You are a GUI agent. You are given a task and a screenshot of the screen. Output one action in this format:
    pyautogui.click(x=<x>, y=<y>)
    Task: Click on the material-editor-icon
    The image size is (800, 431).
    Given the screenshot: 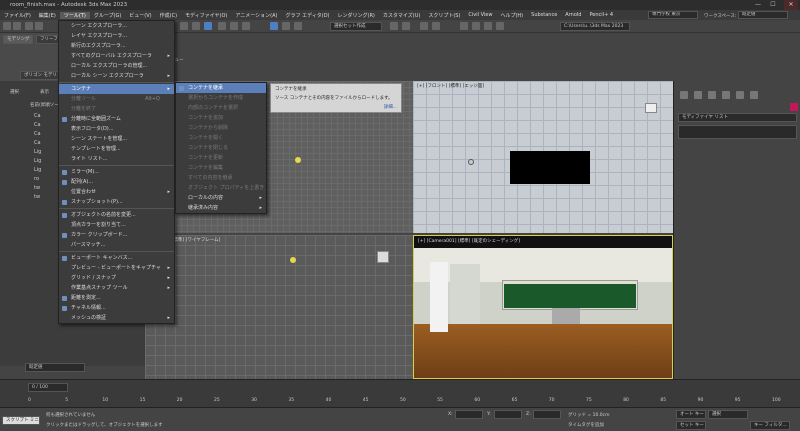 What is the action you would take?
    pyautogui.click(x=464, y=26)
    